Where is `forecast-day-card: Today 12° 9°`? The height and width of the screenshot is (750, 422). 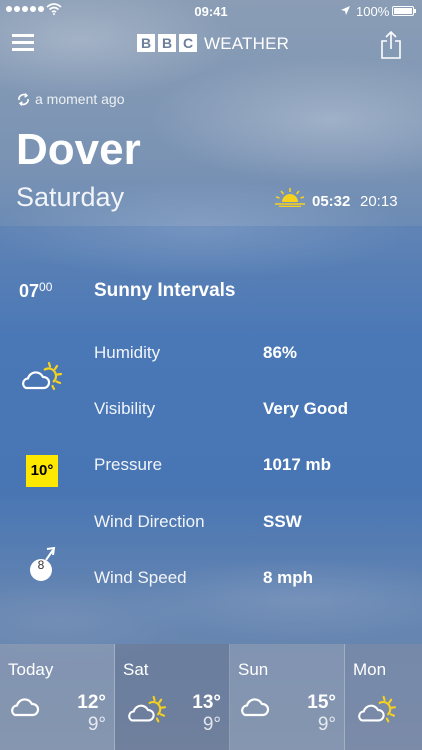 forecast-day-card: Today 12° 9° is located at coordinates (57, 697).